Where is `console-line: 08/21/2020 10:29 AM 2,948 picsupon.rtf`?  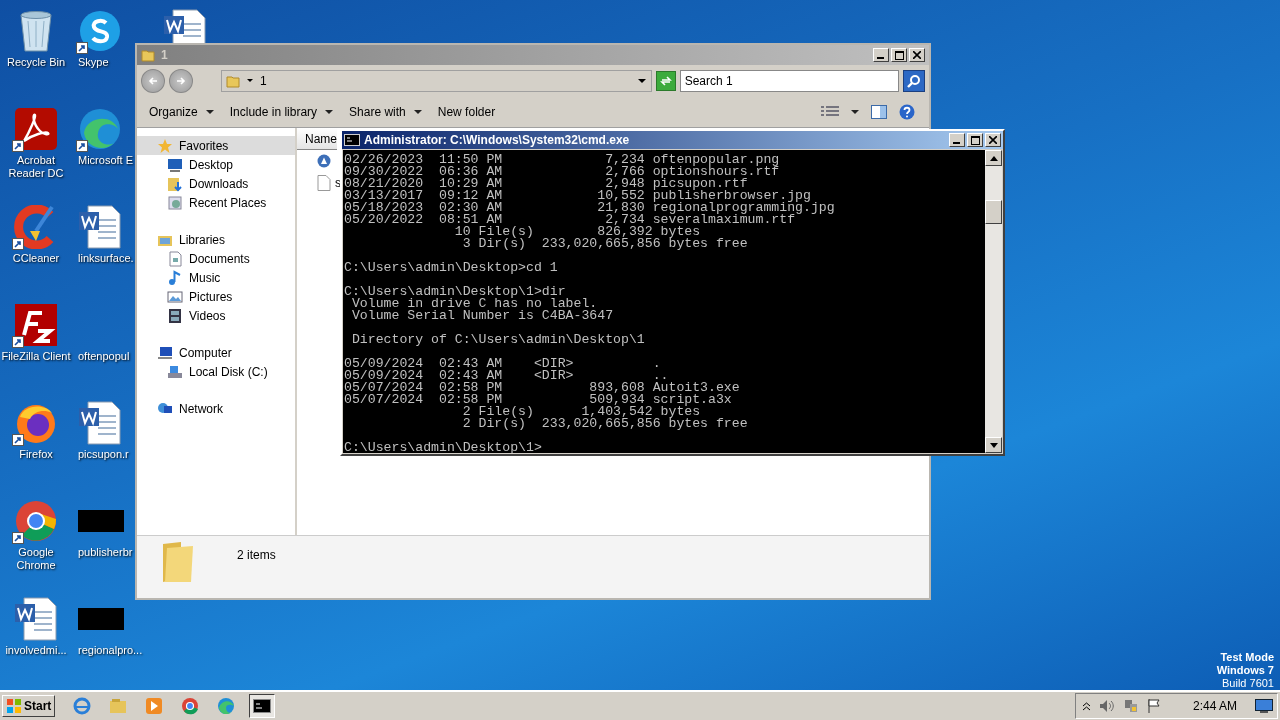 console-line: 08/21/2020 10:29 AM 2,948 picsupon.rtf is located at coordinates (546, 184).